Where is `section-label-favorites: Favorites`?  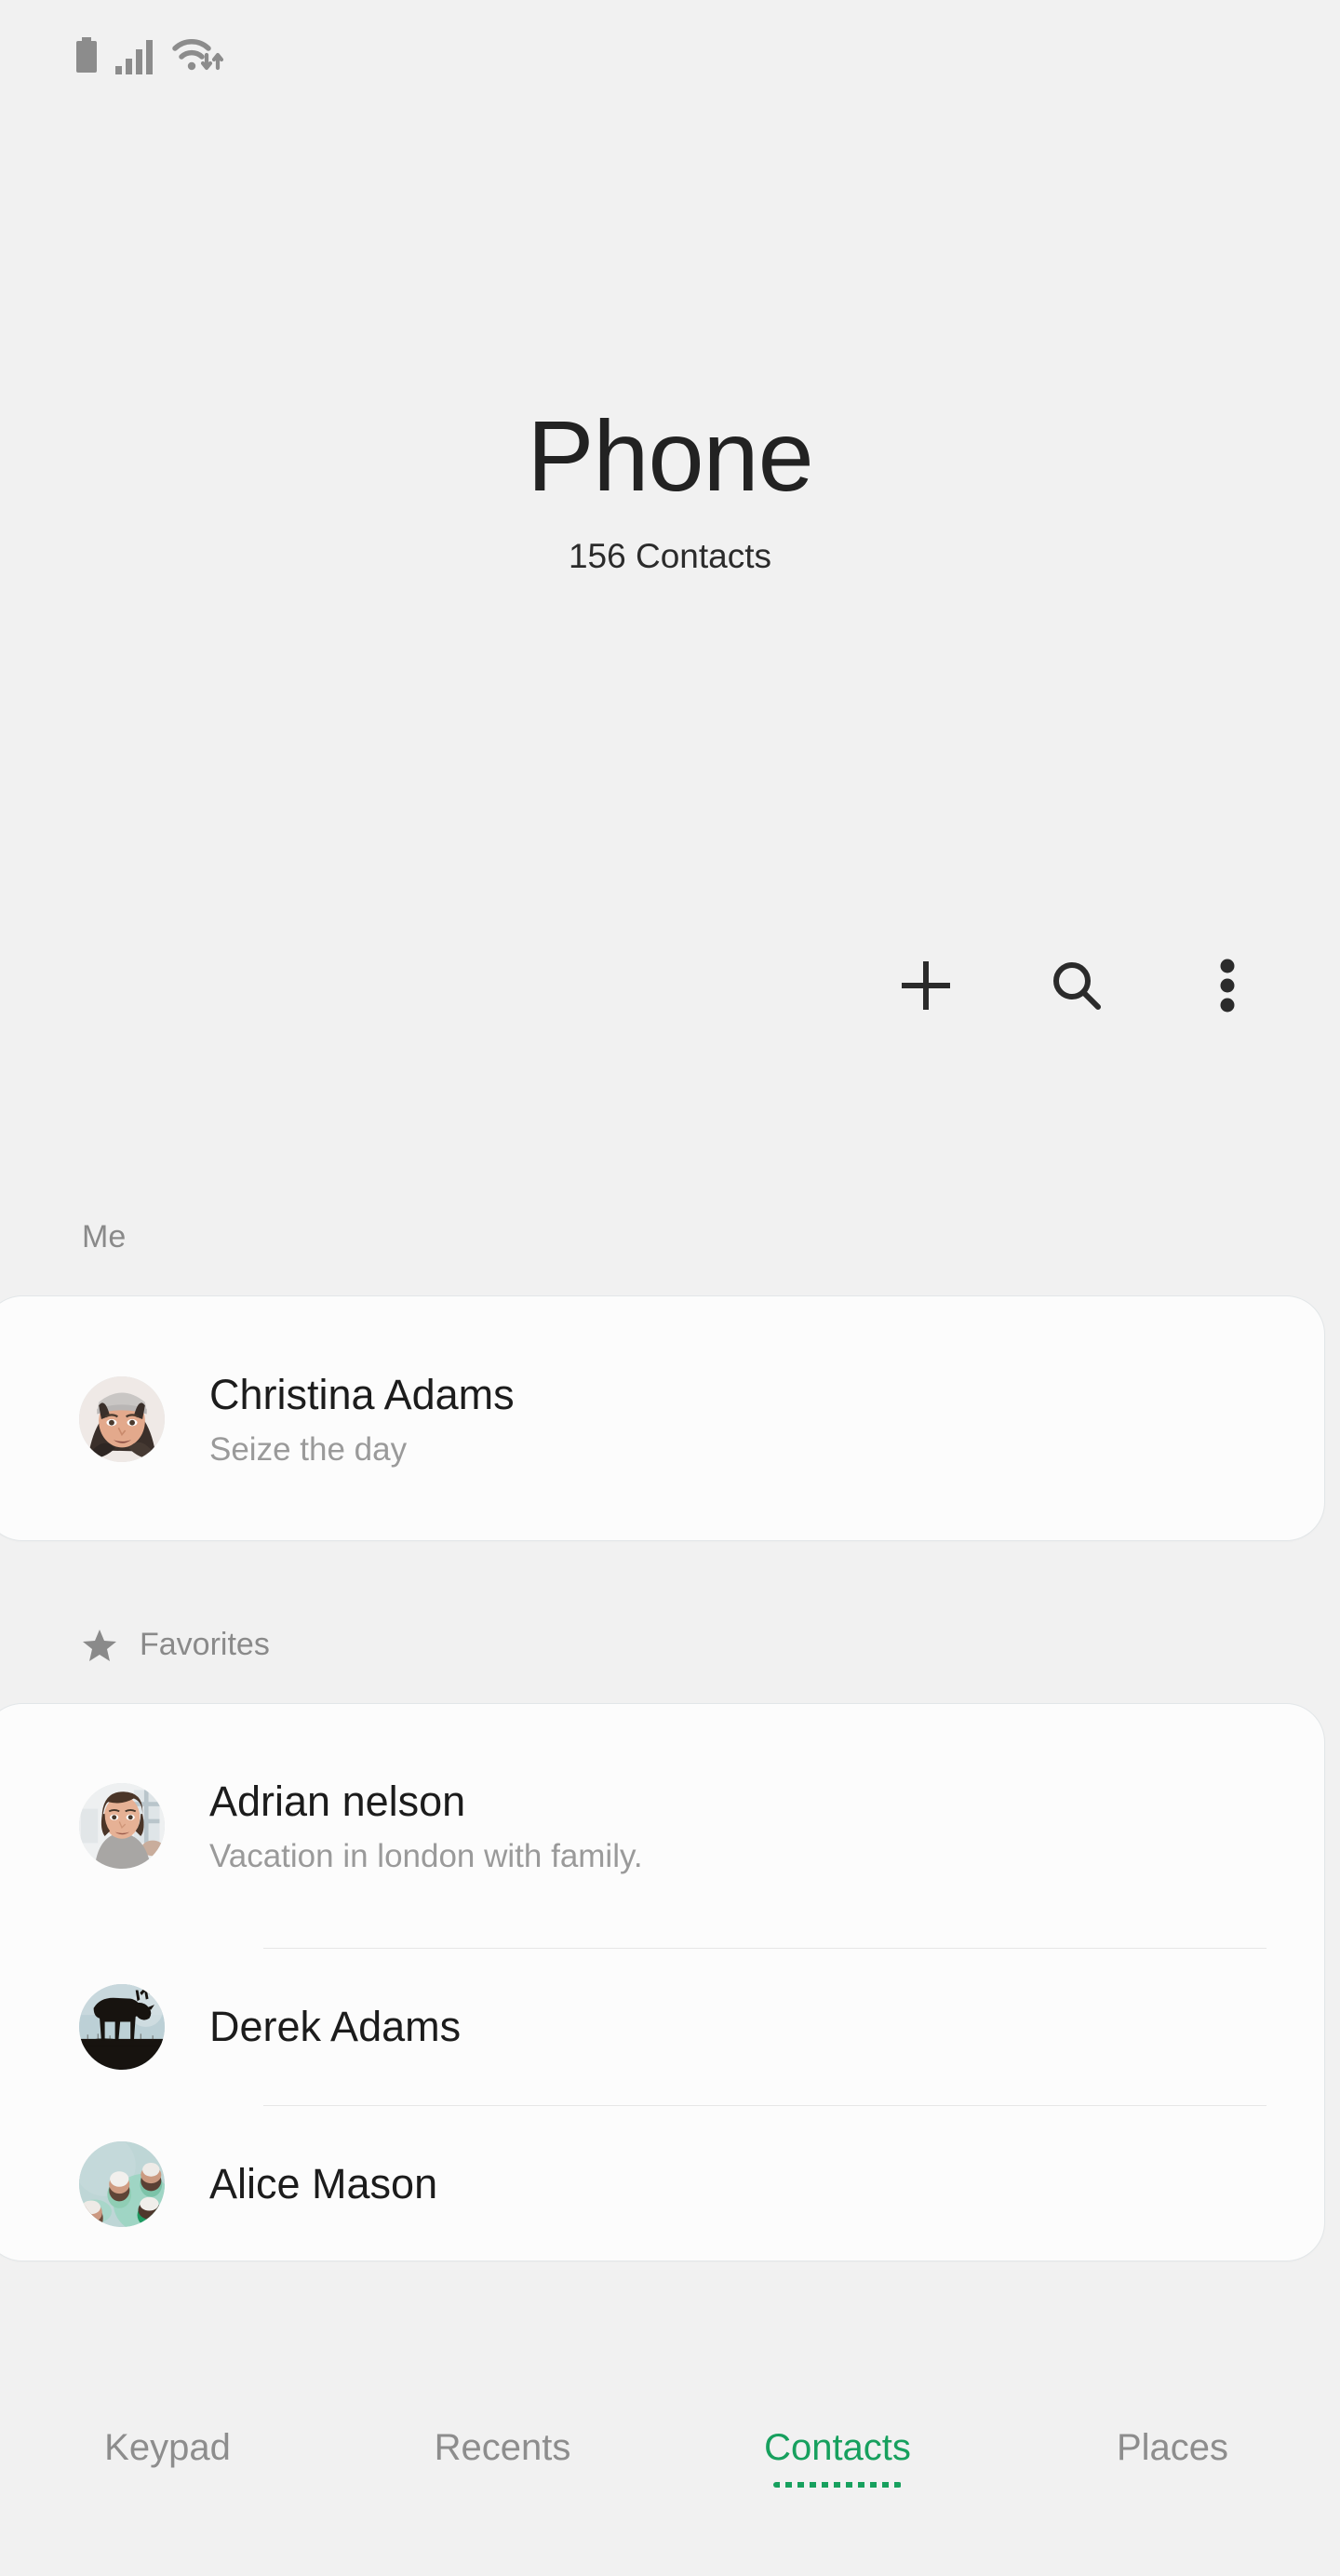 section-label-favorites: Favorites is located at coordinates (176, 1645).